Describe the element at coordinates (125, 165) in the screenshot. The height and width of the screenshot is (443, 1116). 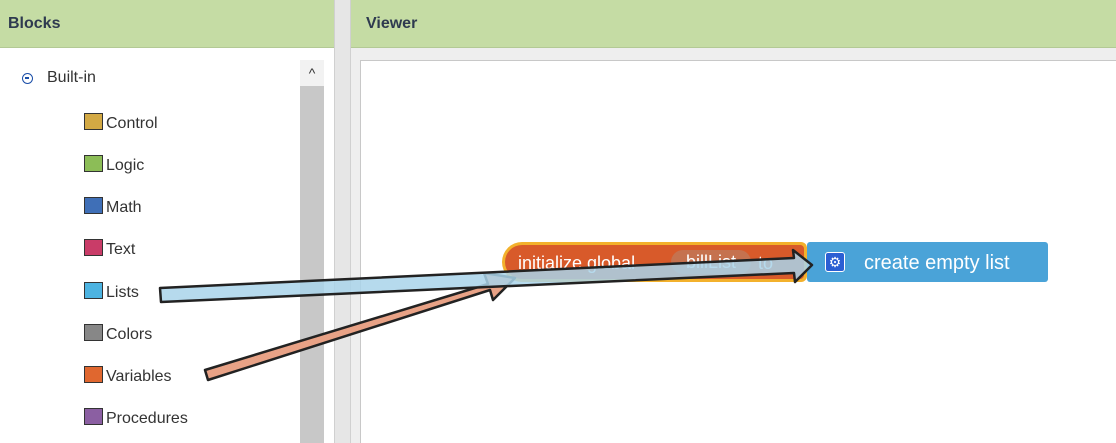
I see `category-label: Logic` at that location.